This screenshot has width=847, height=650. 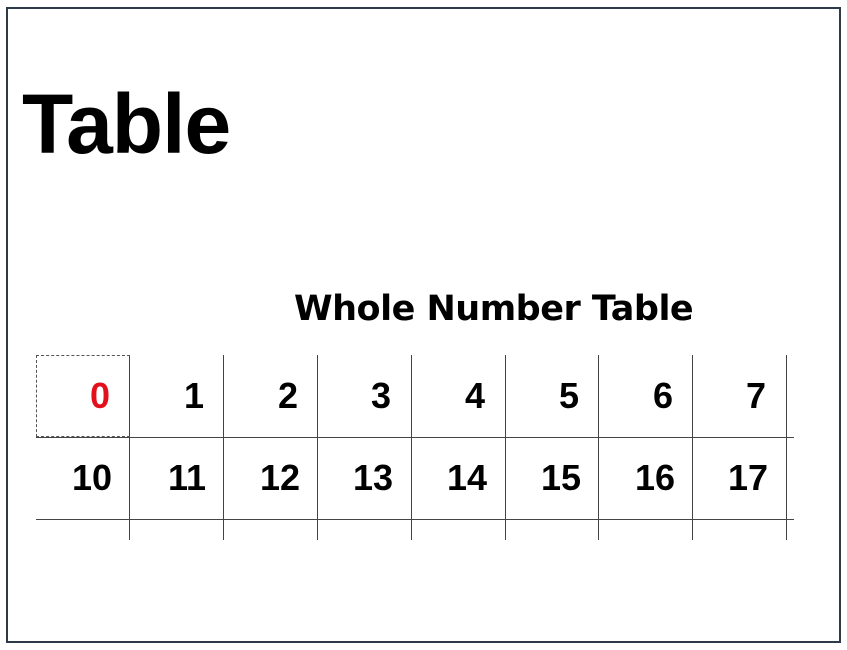 I want to click on table-caption: Whole Number Table, so click(x=494, y=309).